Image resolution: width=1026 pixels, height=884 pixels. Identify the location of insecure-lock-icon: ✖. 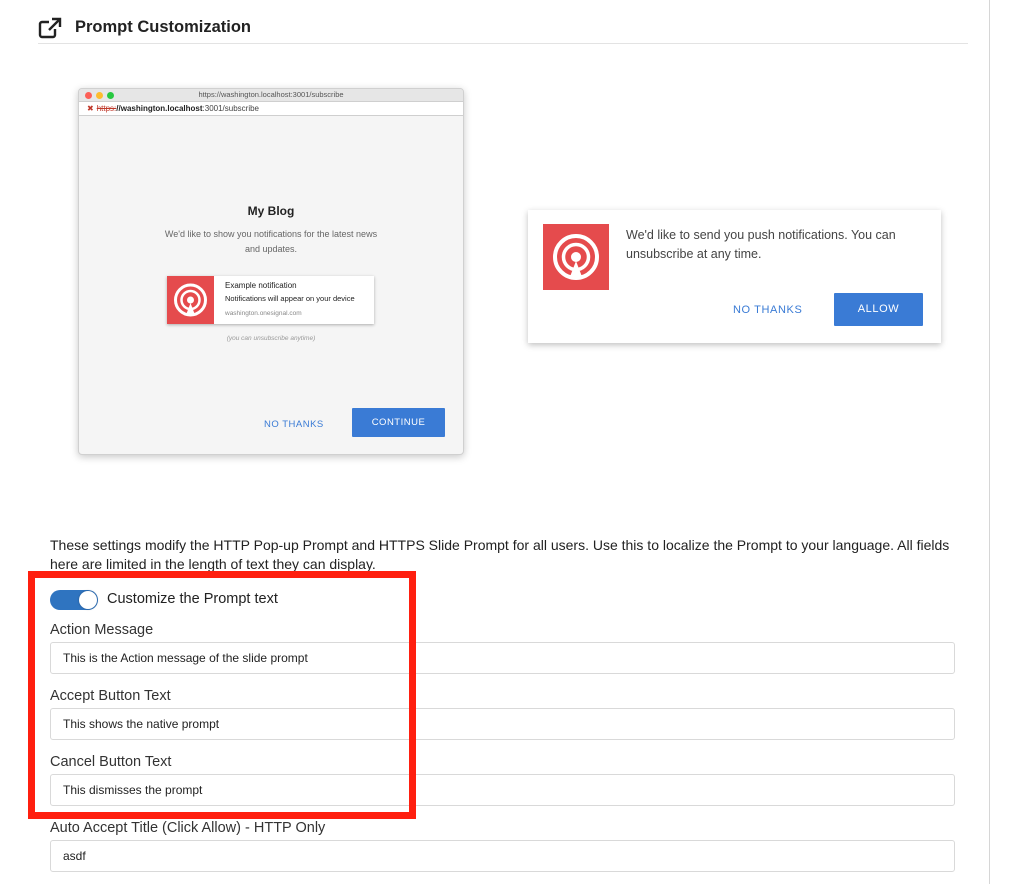
(90, 108).